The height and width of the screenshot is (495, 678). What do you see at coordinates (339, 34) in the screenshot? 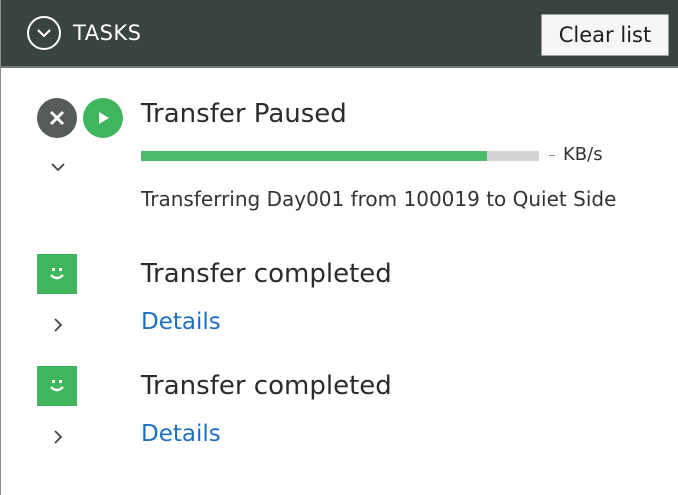
I see `tasks-header: TASKS Clear list` at bounding box center [339, 34].